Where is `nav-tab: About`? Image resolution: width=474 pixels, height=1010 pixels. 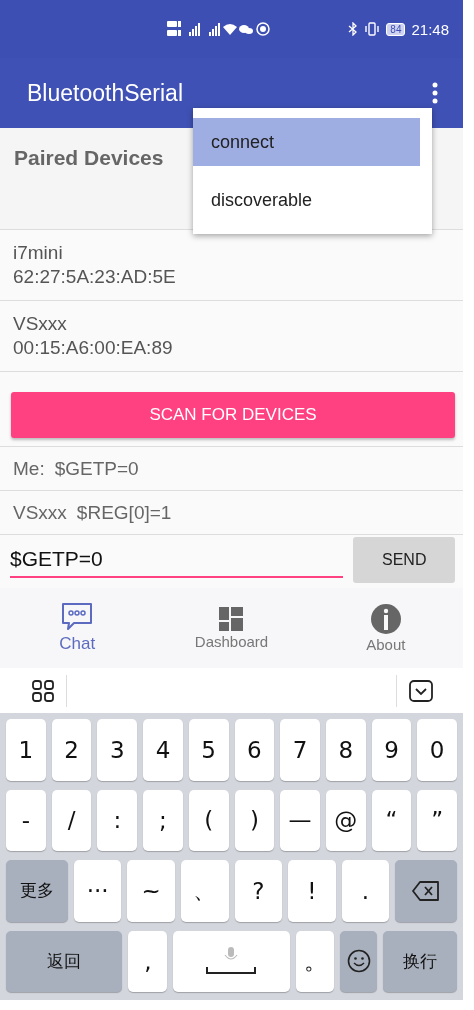
nav-tab: About is located at coordinates (385, 628).